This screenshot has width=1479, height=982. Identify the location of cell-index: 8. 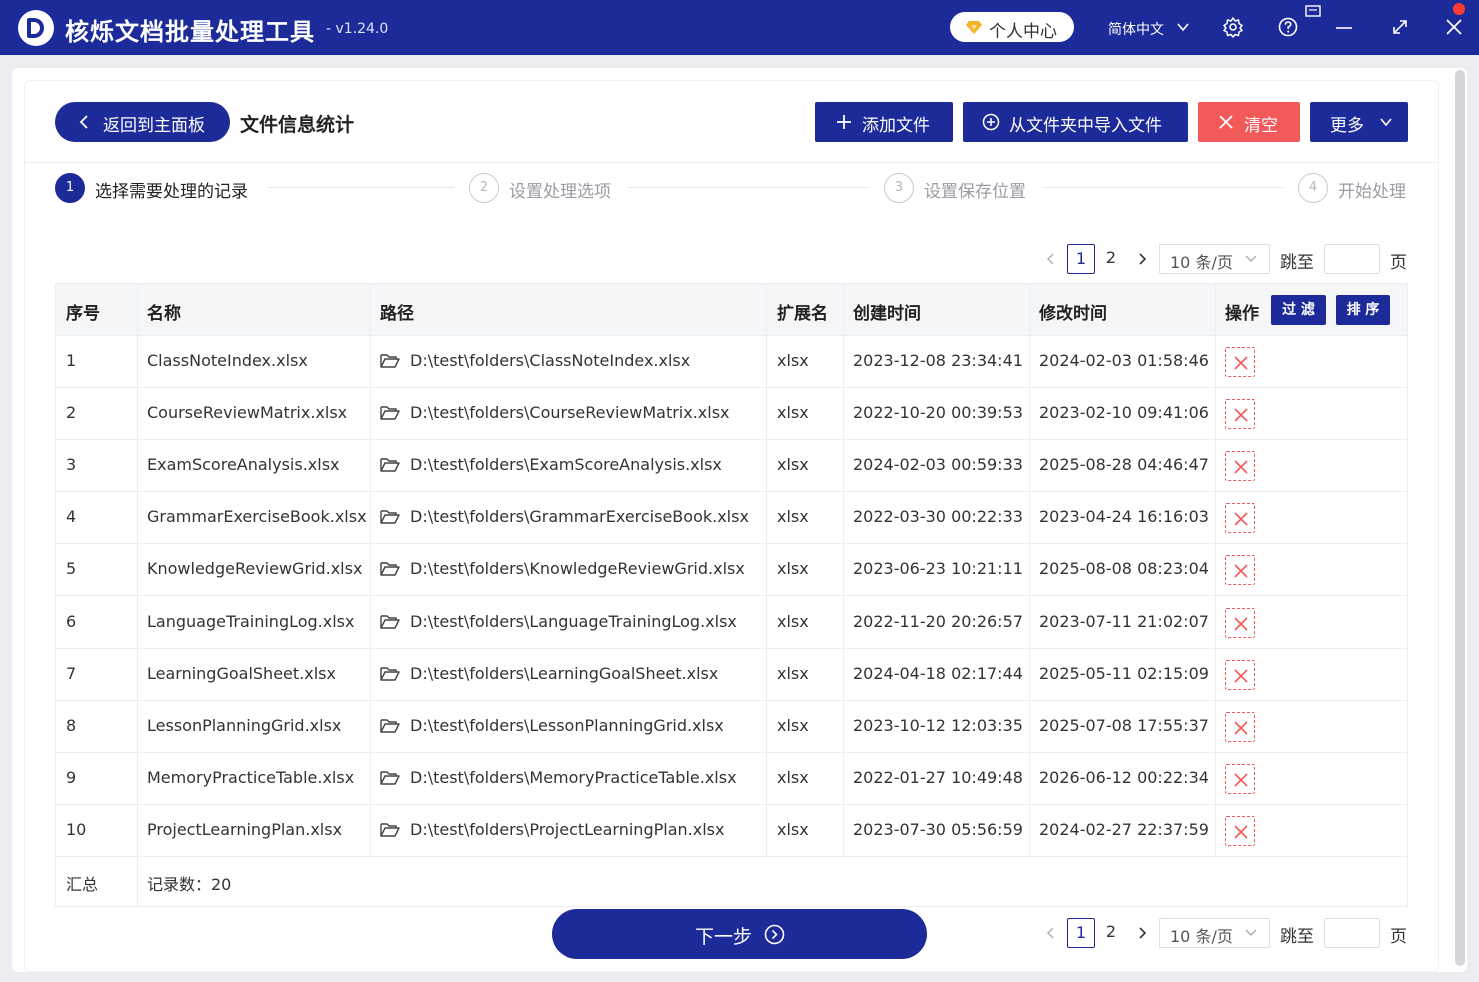
(71, 725).